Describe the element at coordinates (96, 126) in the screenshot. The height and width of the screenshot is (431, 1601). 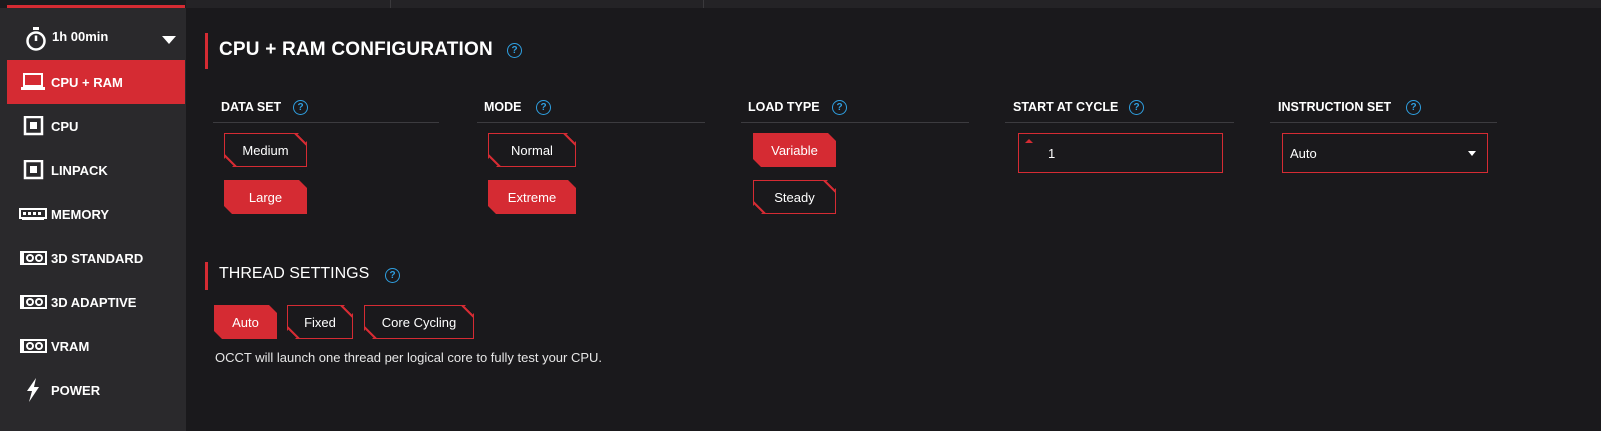
I see `sidebar-item-cpu: CPU` at that location.